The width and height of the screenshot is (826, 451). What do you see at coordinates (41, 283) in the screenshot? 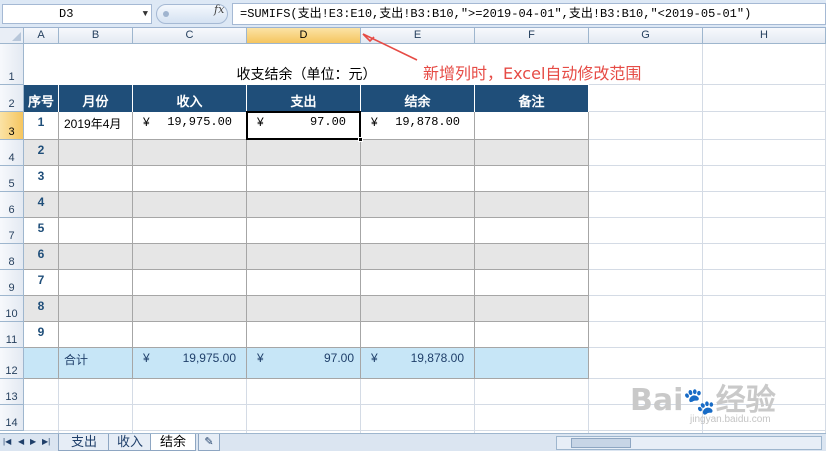
I see `table-cell: 7` at bounding box center [41, 283].